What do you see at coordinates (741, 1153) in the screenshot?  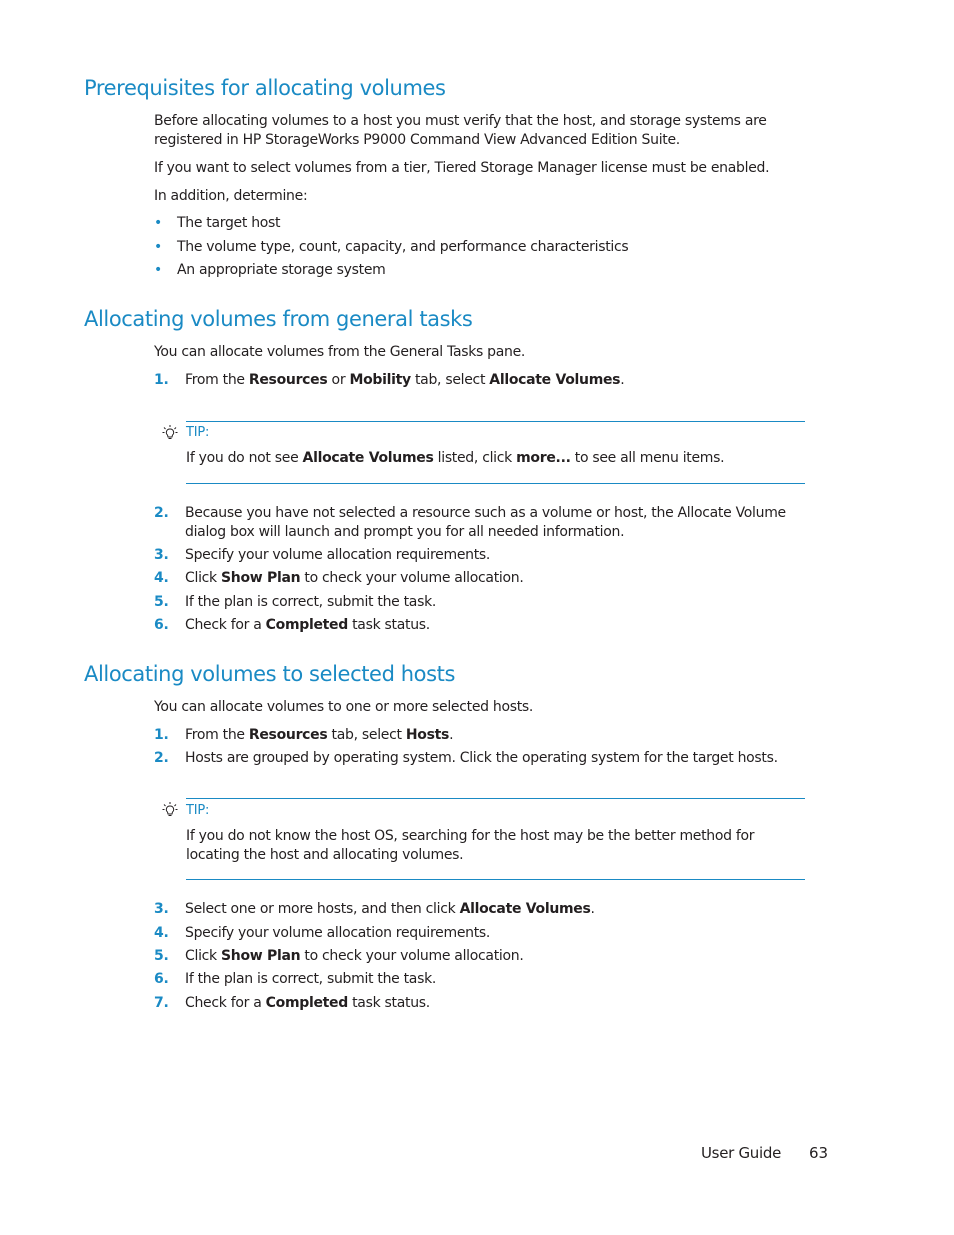 I see `footer-doc-title: User Guide` at bounding box center [741, 1153].